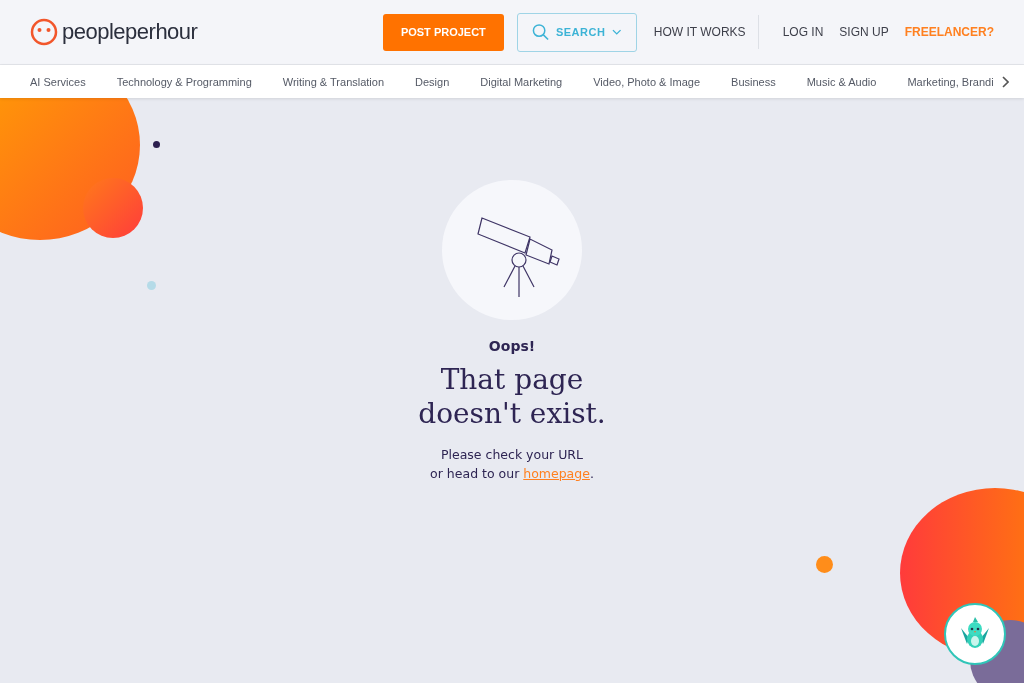 This screenshot has width=1024, height=683. What do you see at coordinates (521, 81) in the screenshot?
I see `category-link: Digital Marketing` at bounding box center [521, 81].